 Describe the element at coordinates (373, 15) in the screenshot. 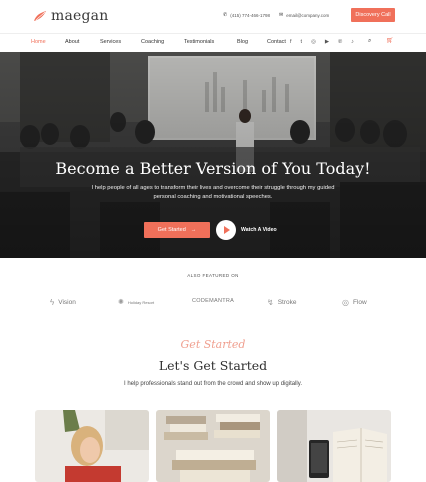

I see `discovery-call-button: Discovery Call` at that location.